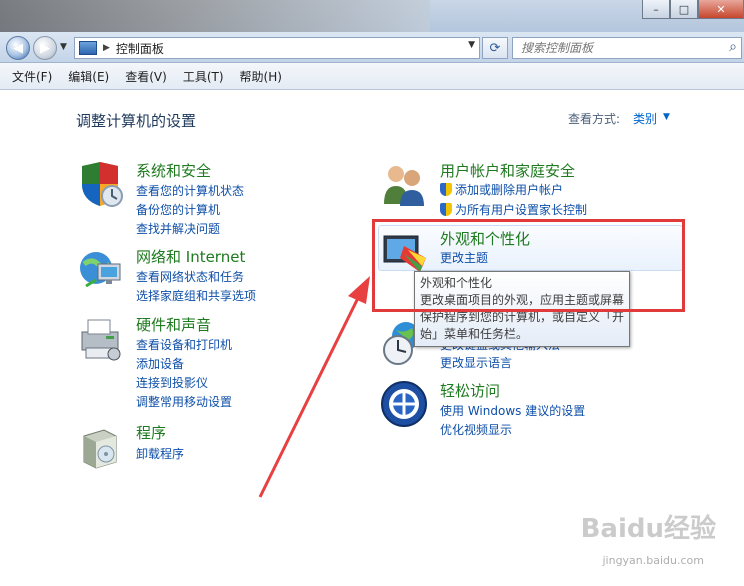 The width and height of the screenshot is (744, 586). What do you see at coordinates (656, 9) in the screenshot?
I see `minimize-button: –` at bounding box center [656, 9].